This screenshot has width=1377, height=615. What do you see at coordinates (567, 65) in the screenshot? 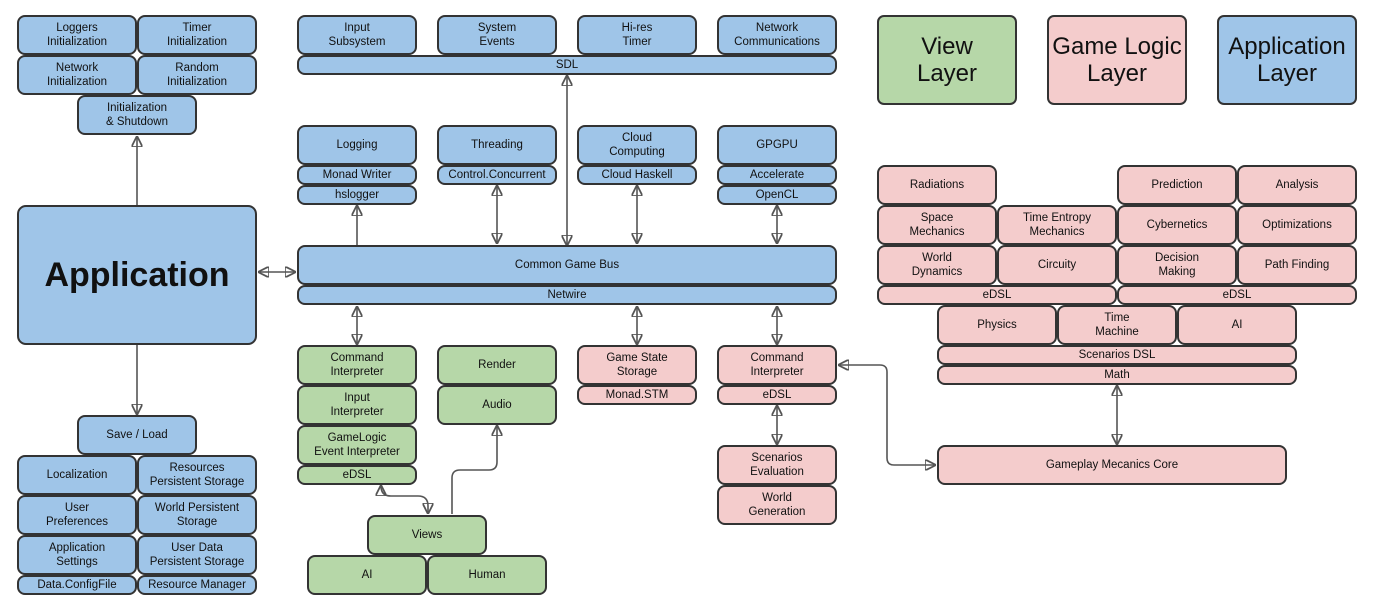
I see `sdl: SDL` at bounding box center [567, 65].